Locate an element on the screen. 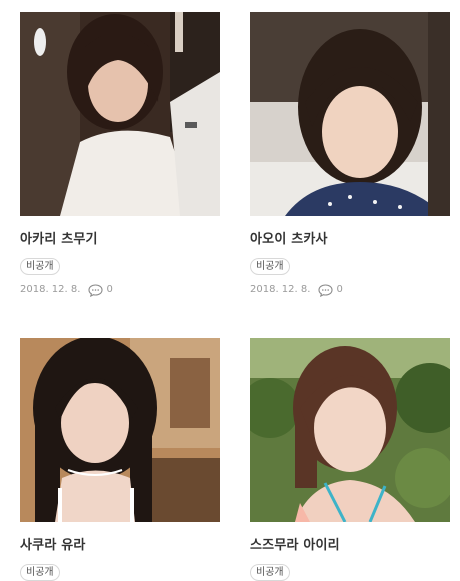  post-title: 스즈무라 아이리 is located at coordinates (350, 546).